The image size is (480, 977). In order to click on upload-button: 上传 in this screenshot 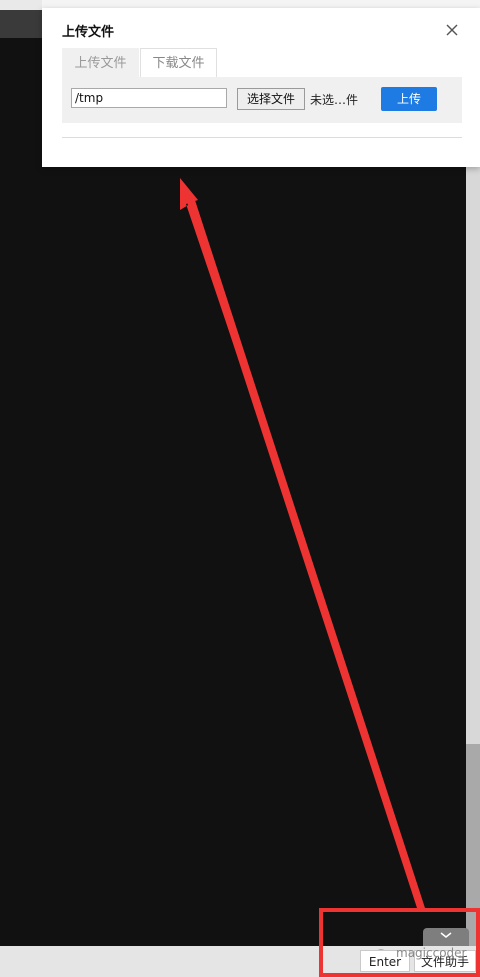, I will do `click(409, 99)`.